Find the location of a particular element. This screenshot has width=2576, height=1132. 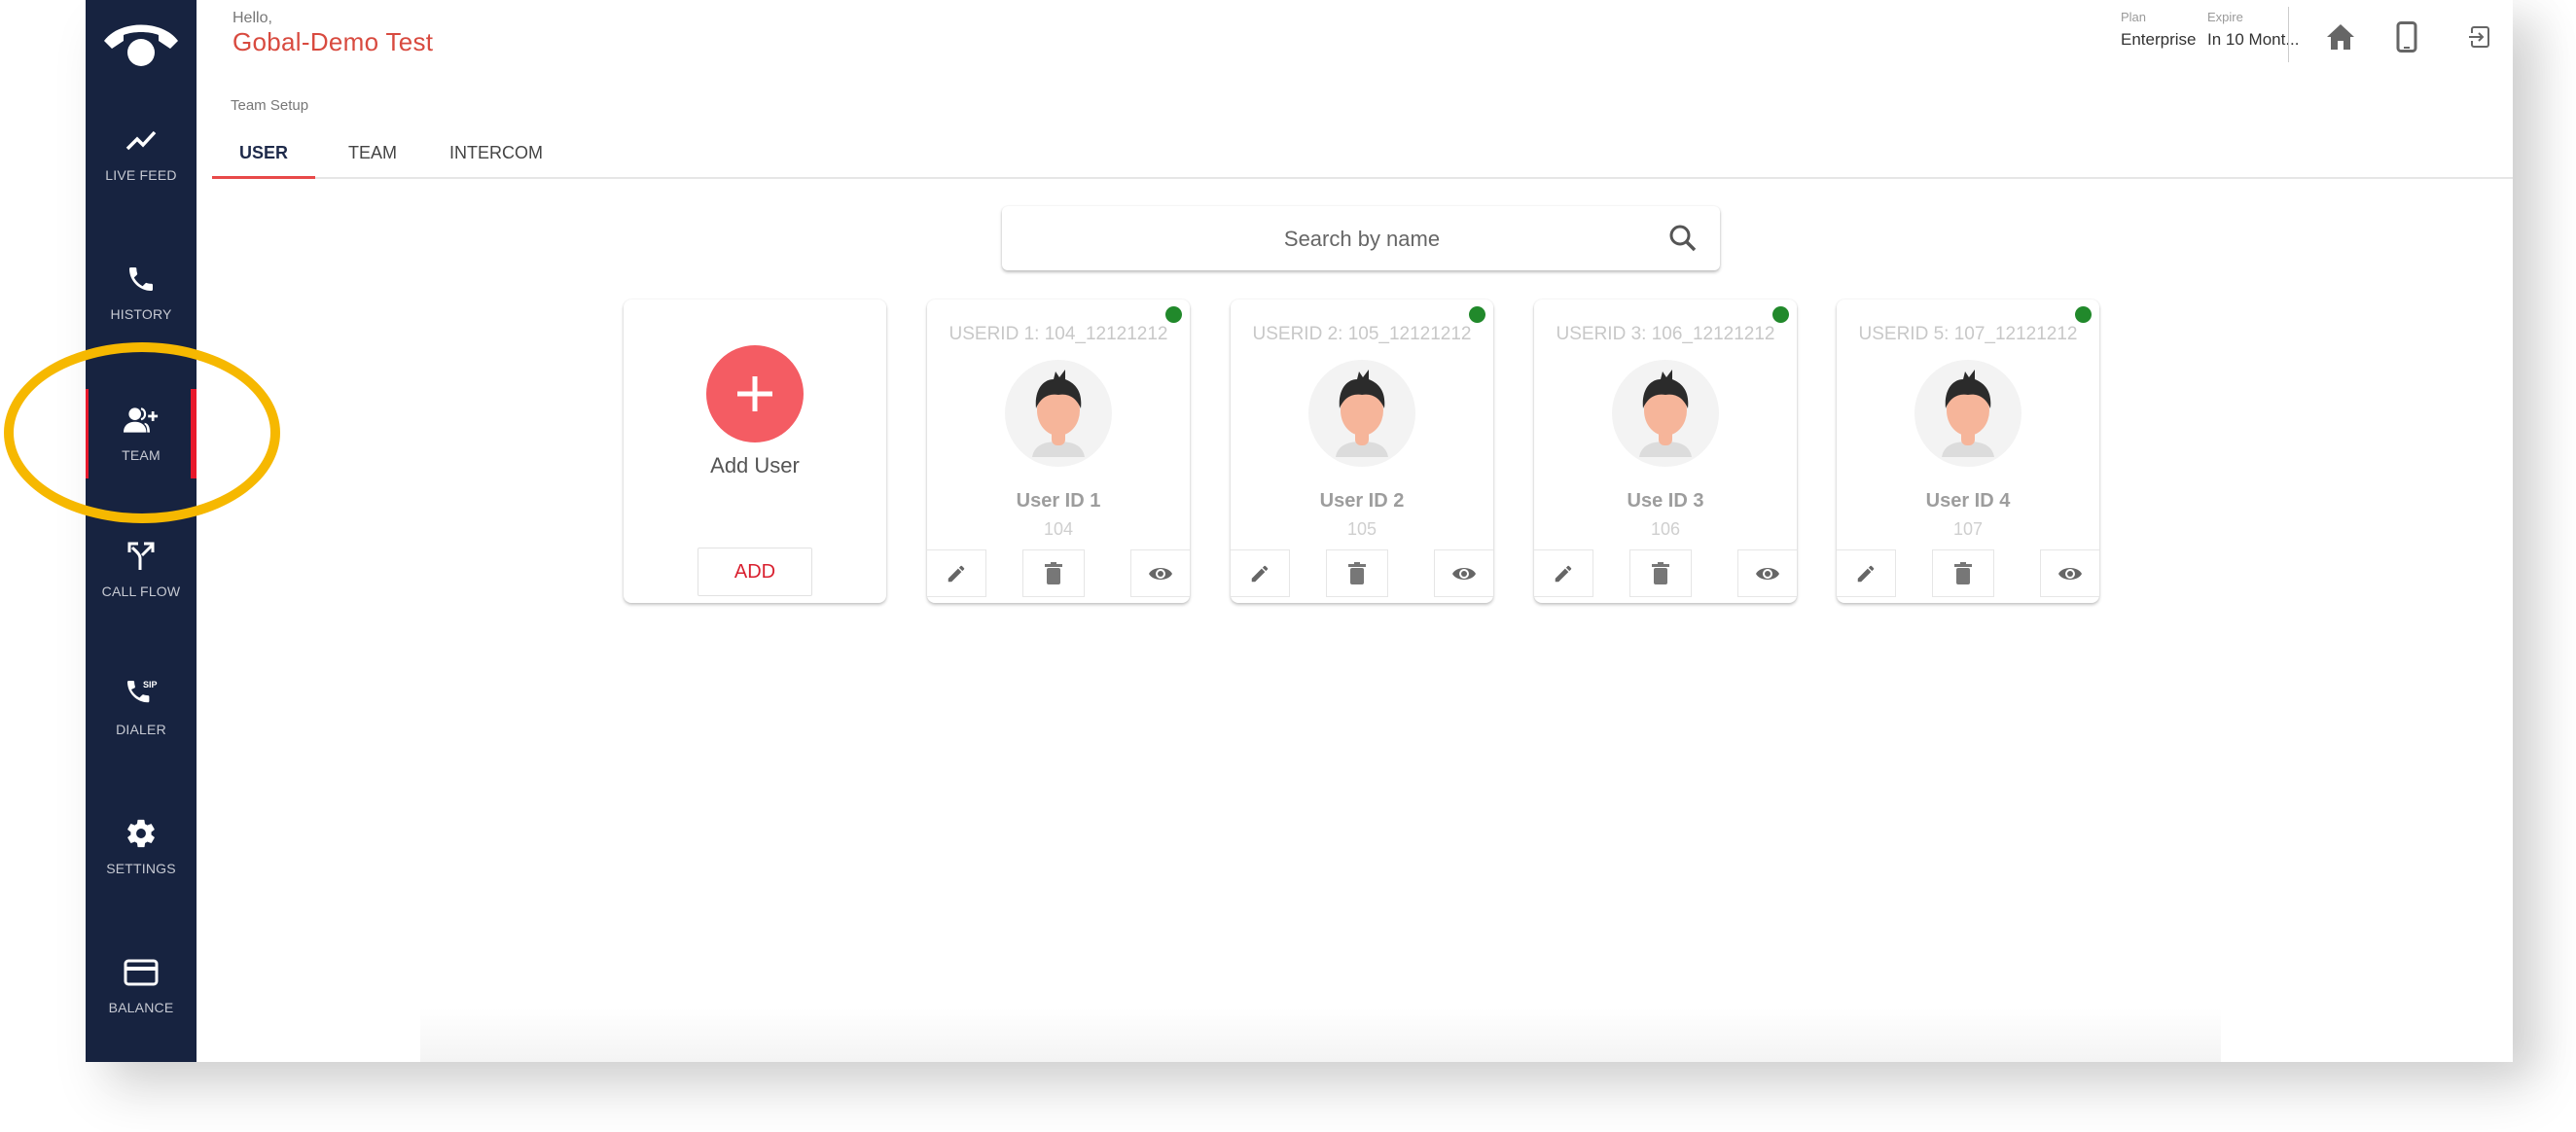

user-name: Use ID 3 is located at coordinates (1665, 501).